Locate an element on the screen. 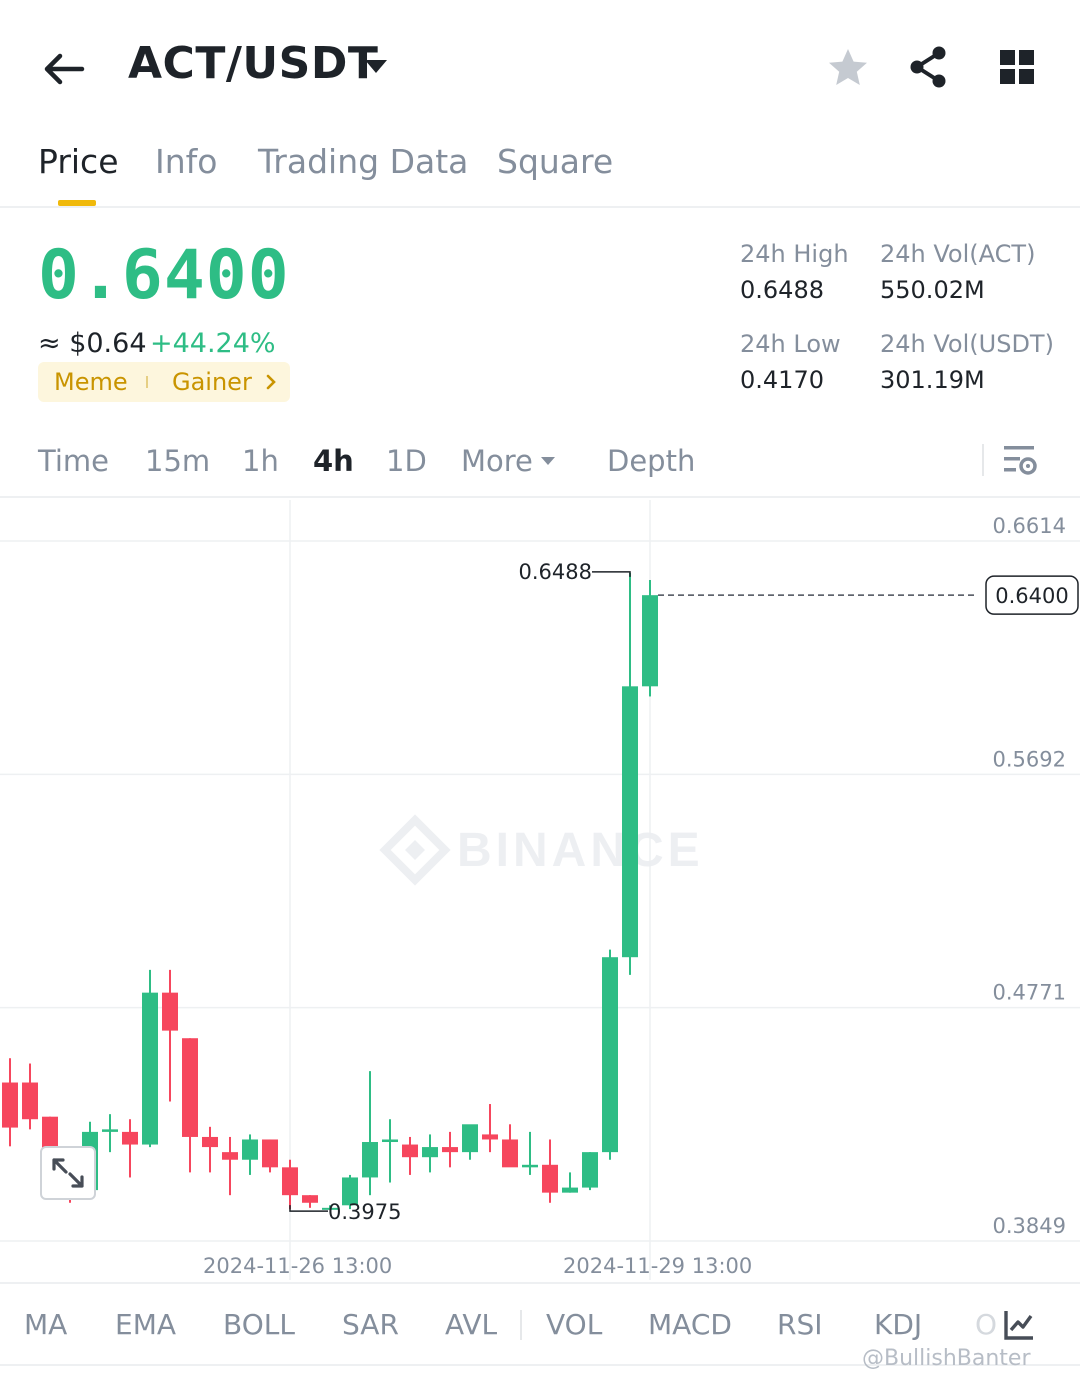 The width and height of the screenshot is (1080, 1384). interval-1h: 1h is located at coordinates (260, 461).